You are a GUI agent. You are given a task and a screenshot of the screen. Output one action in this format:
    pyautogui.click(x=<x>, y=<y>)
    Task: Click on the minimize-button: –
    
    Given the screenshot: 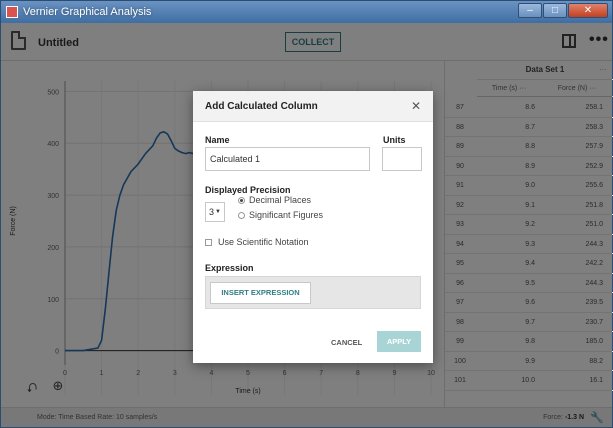 What is the action you would take?
    pyautogui.click(x=530, y=10)
    